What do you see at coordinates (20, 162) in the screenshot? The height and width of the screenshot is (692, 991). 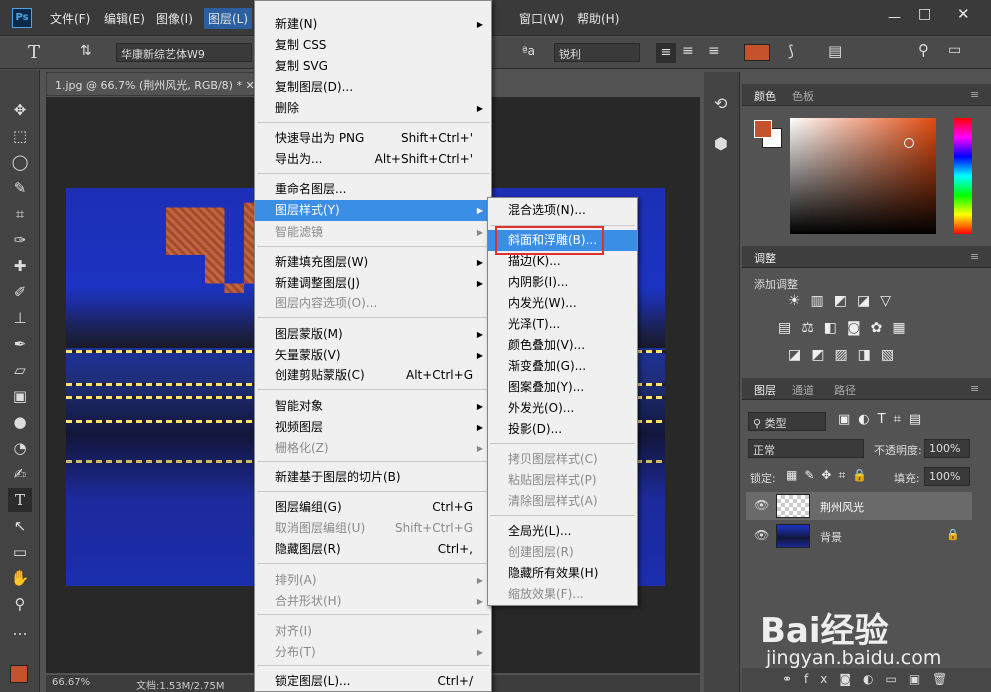 I see `lasso-tool-icon: ◯` at bounding box center [20, 162].